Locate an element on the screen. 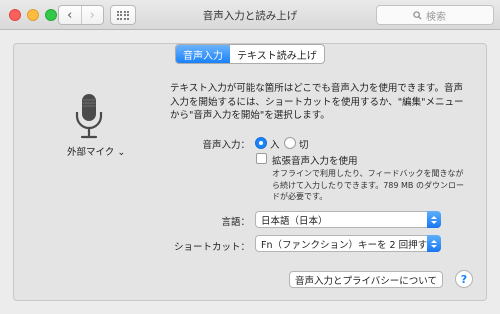  navigation-buttons: ‹ › is located at coordinates (81, 15).